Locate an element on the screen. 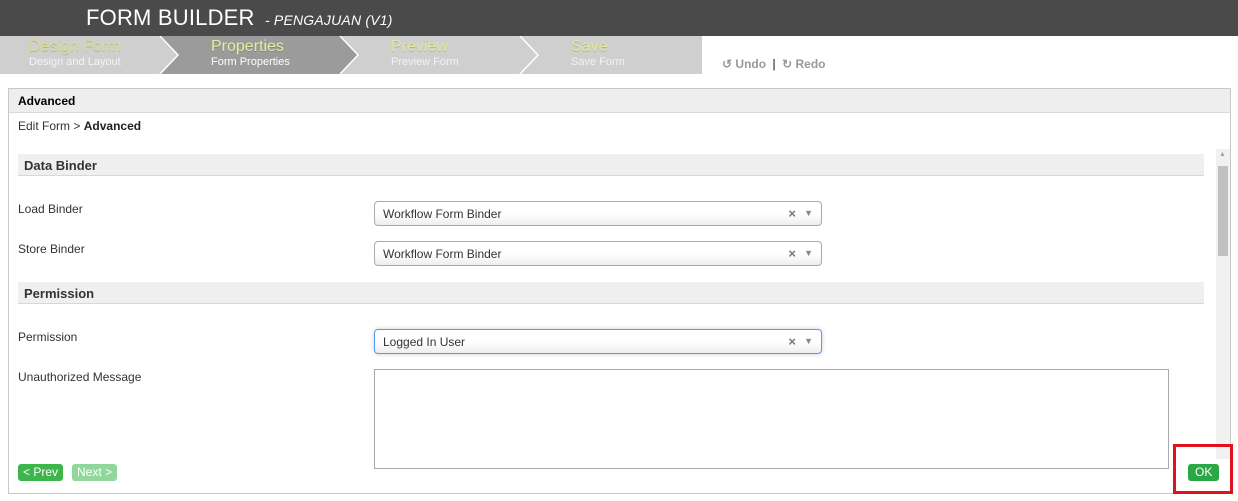  permission-clear-icon: × is located at coordinates (792, 341).